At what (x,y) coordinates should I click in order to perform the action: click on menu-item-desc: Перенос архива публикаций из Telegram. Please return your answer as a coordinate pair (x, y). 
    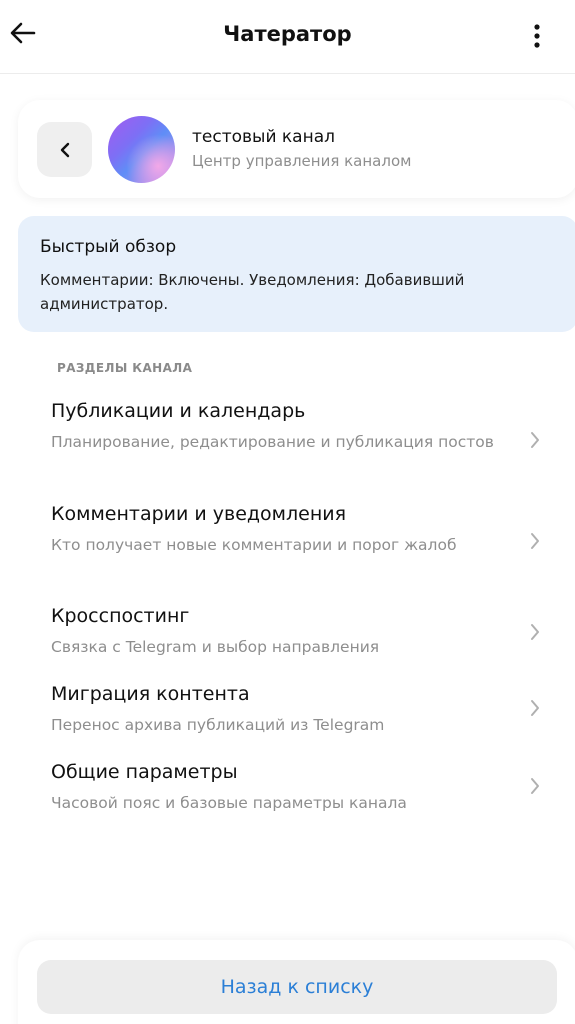
    Looking at the image, I should click on (218, 725).